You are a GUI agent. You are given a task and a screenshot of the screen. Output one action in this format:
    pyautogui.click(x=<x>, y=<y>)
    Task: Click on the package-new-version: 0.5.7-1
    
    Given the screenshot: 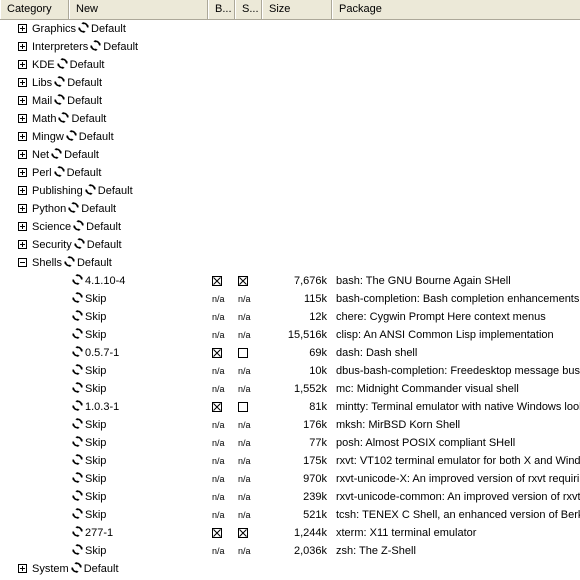 What is the action you would take?
    pyautogui.click(x=95, y=353)
    